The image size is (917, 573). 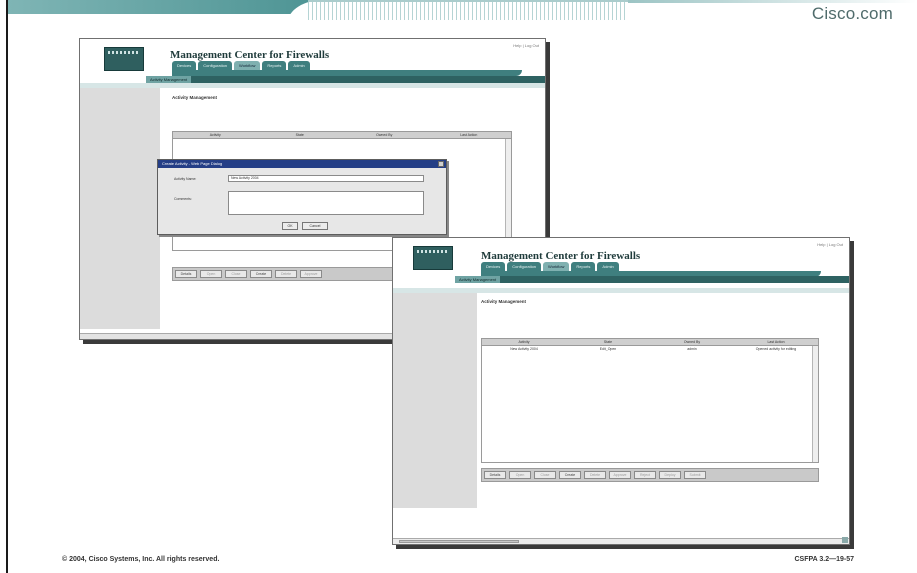 What do you see at coordinates (302, 164) in the screenshot?
I see `dialog-title: Create Activity - Web Page Dialog` at bounding box center [302, 164].